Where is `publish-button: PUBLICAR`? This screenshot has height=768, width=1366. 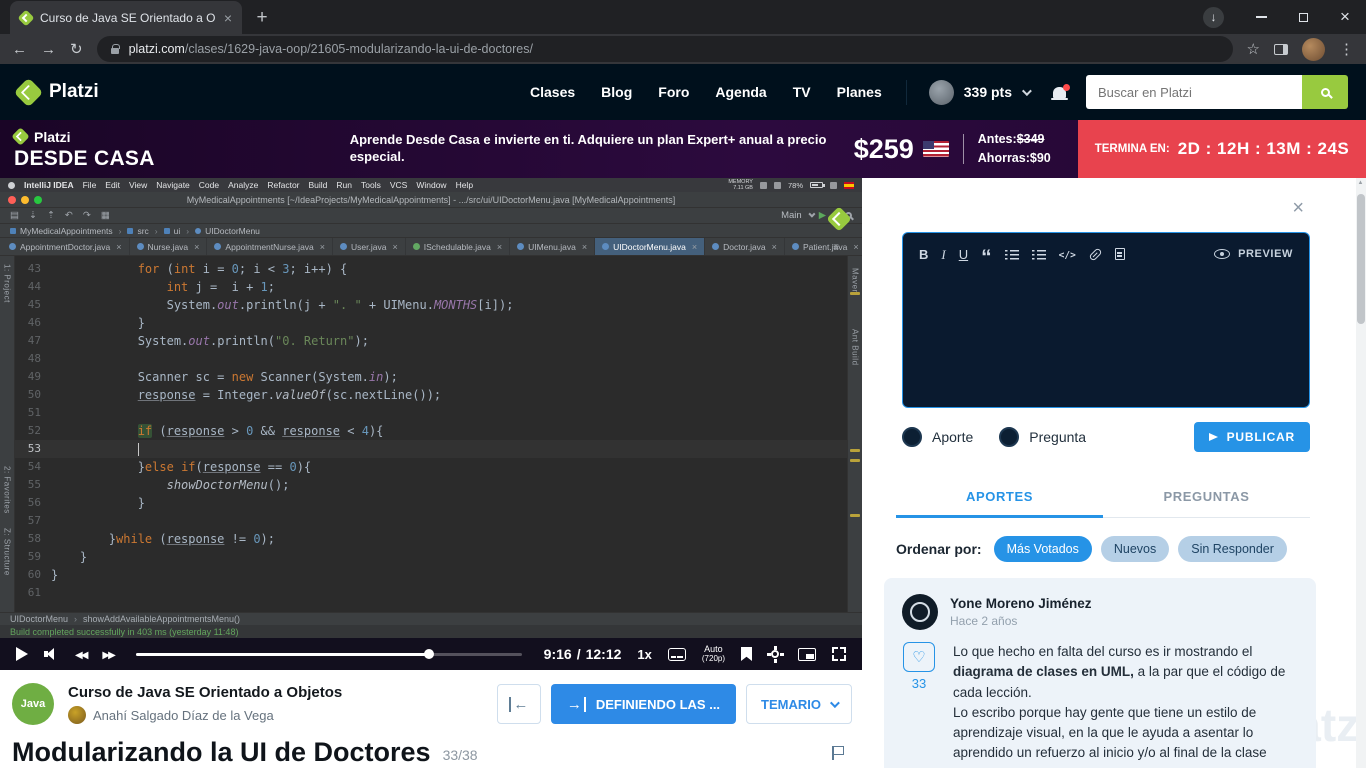
publish-button: PUBLICAR is located at coordinates (1251, 437).